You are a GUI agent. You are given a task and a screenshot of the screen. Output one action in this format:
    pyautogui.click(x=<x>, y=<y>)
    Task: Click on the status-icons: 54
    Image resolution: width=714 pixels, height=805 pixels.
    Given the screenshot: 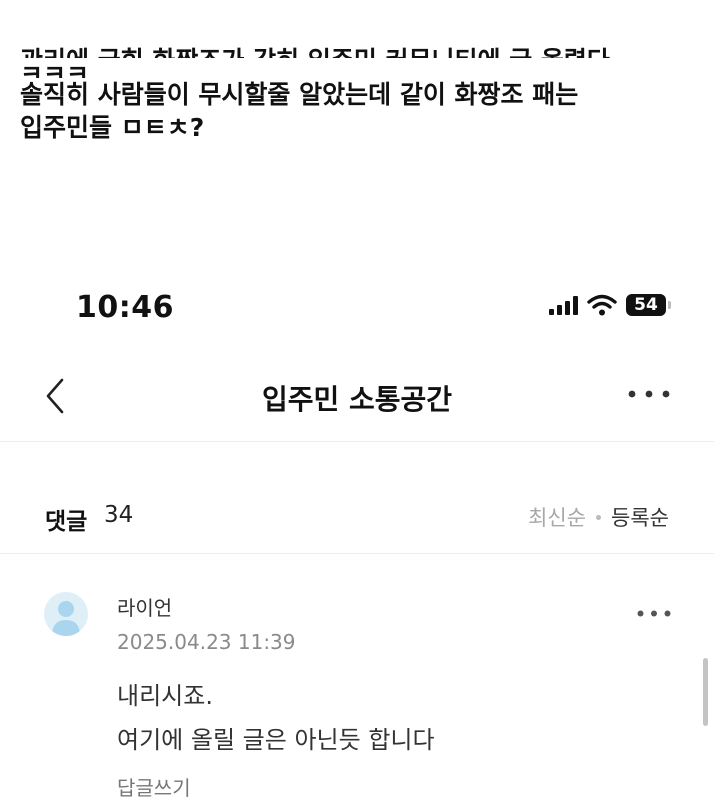 What is the action you would take?
    pyautogui.click(x=610, y=305)
    